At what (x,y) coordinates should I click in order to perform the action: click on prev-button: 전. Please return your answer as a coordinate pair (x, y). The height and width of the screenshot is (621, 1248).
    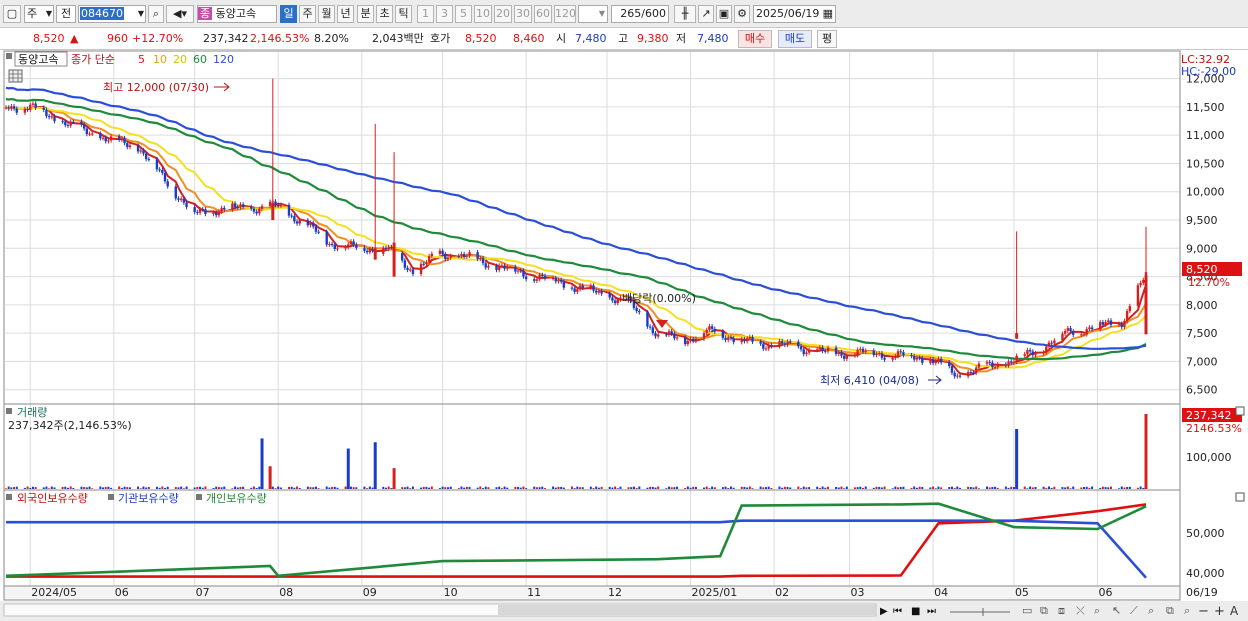
    Looking at the image, I should click on (66, 14).